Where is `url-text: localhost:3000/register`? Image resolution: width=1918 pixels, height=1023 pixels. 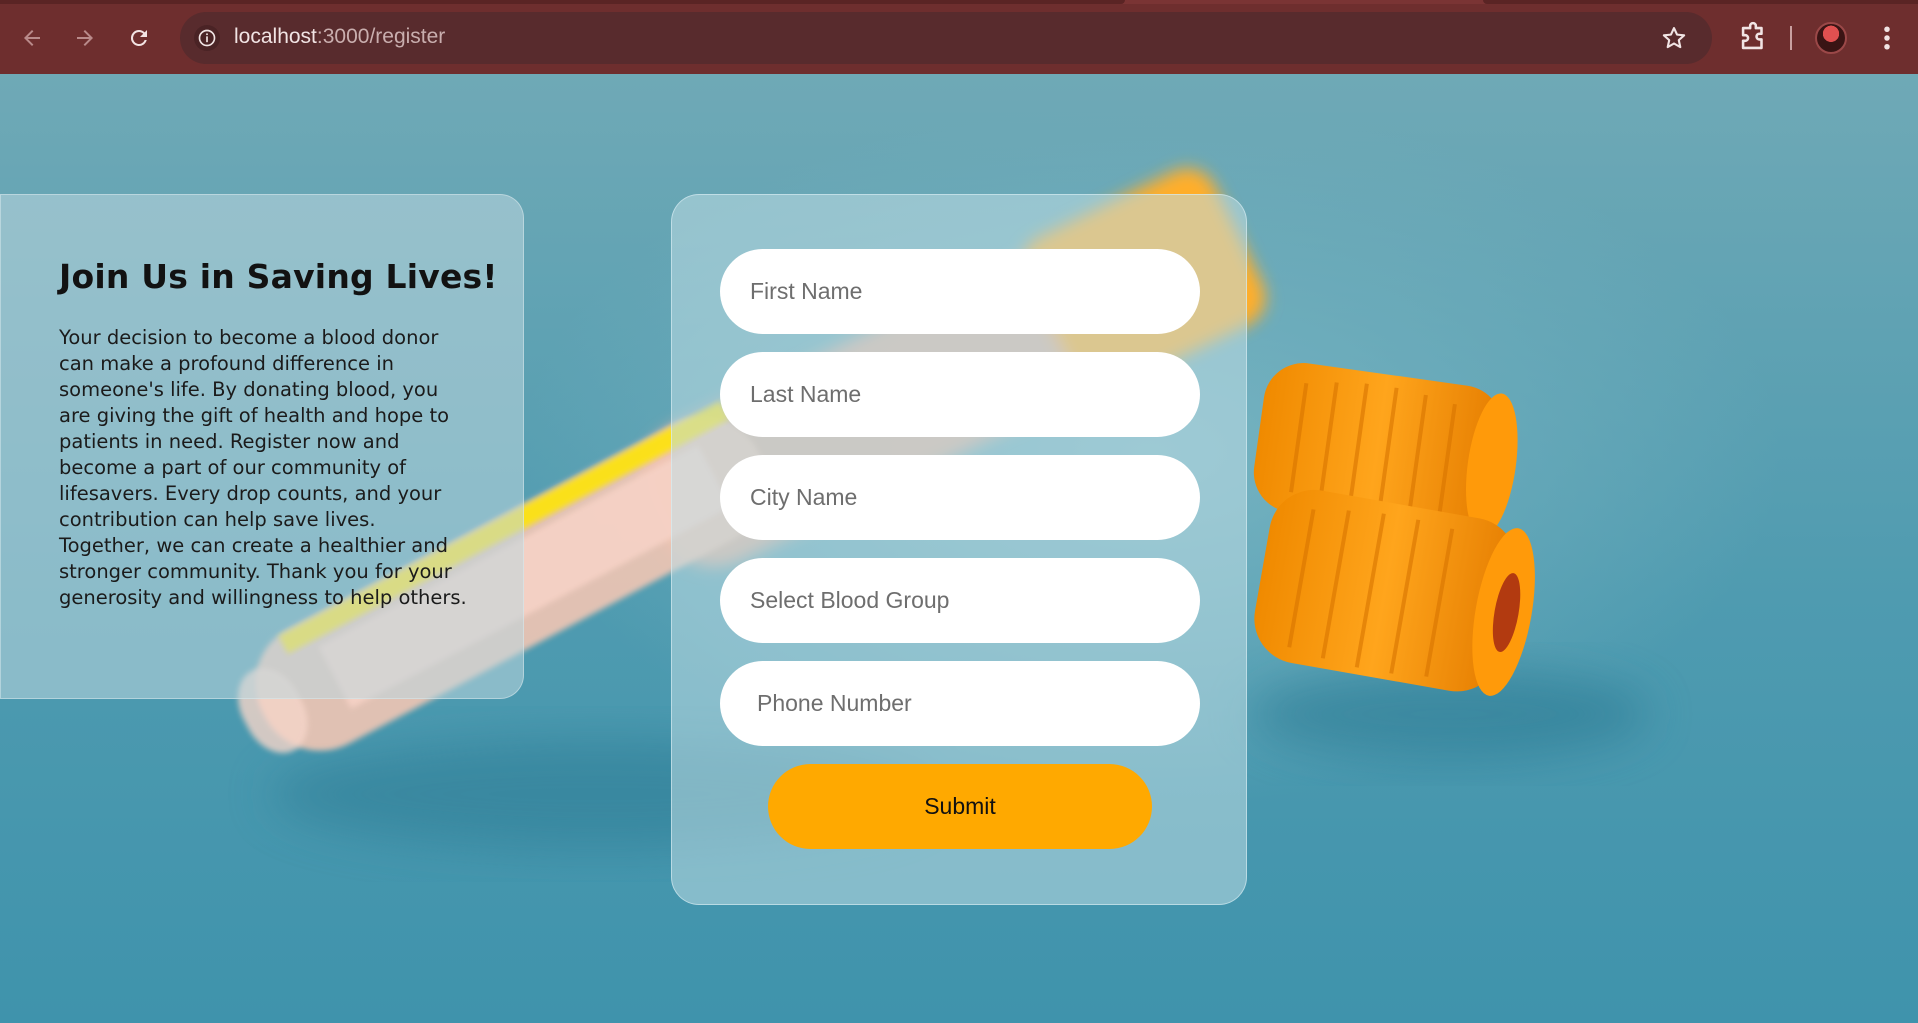 url-text: localhost:3000/register is located at coordinates (339, 37).